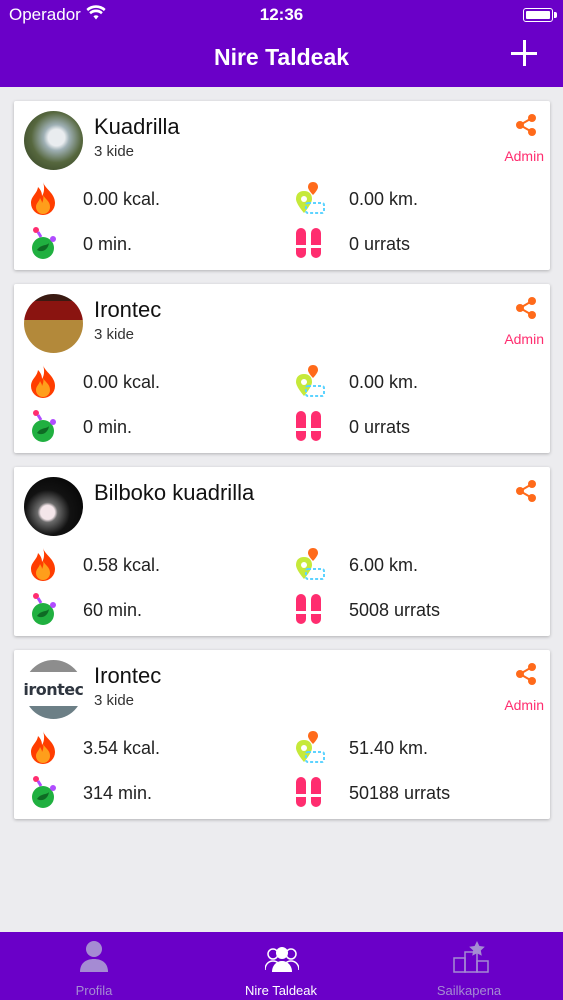 The image size is (563, 1000). Describe the element at coordinates (94, 956) in the screenshot. I see `person-icon` at that location.